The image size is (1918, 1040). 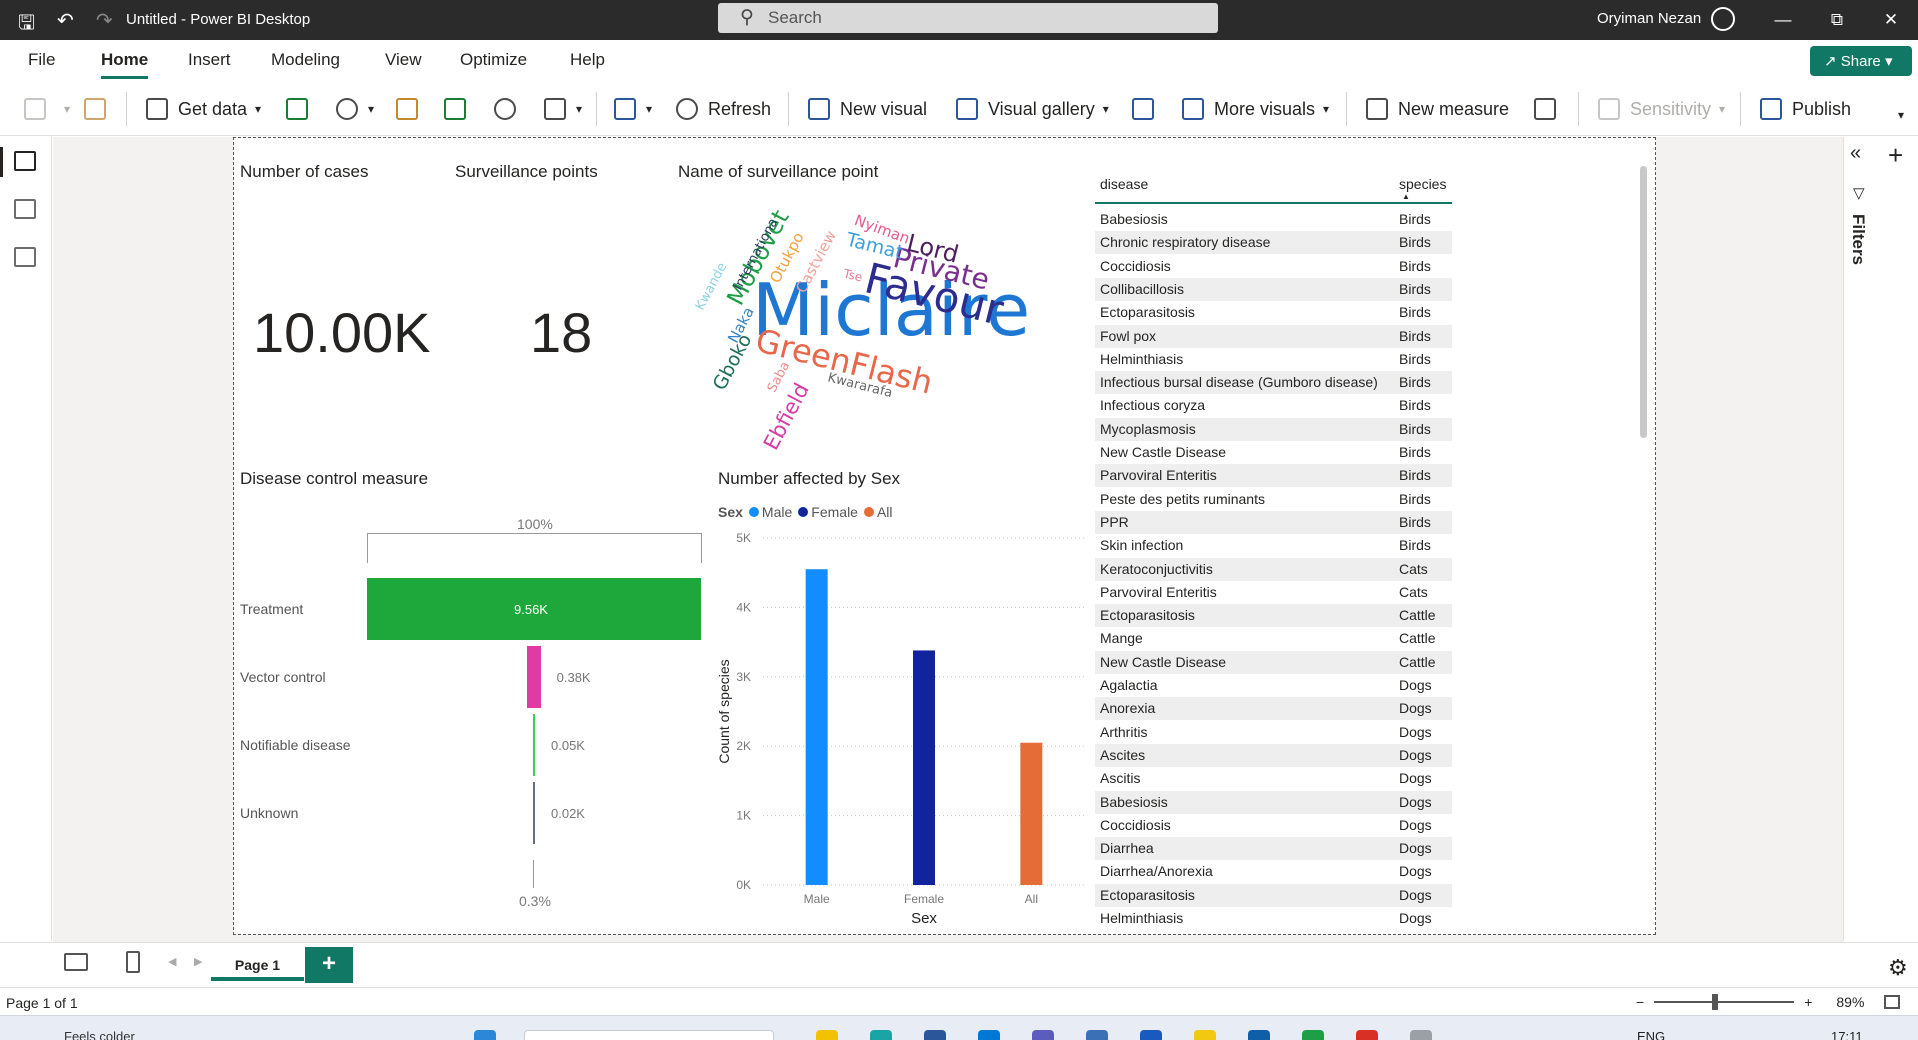 What do you see at coordinates (76, 962) in the screenshot?
I see `desktop-layout-icon` at bounding box center [76, 962].